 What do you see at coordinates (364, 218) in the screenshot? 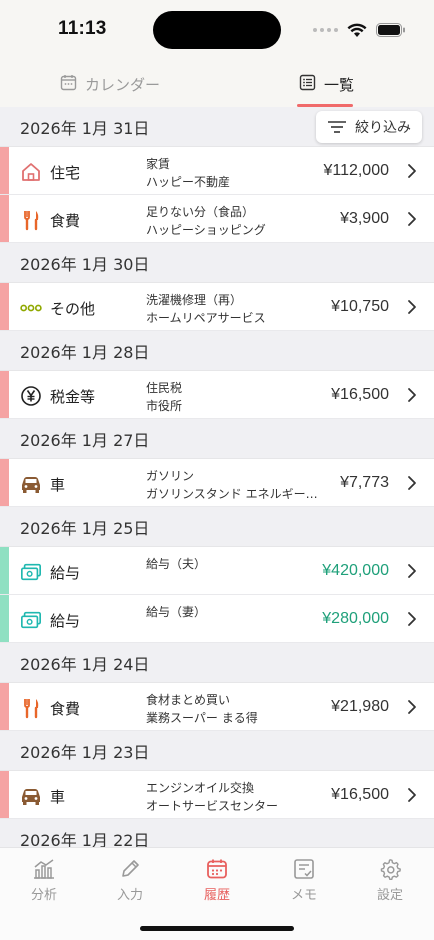
I see `amount: ¥3,900` at bounding box center [364, 218].